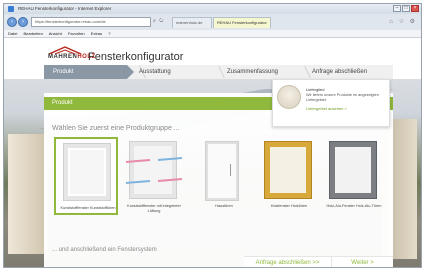 Image resolution: width=425 pixels, height=271 pixels. What do you see at coordinates (89, 72) in the screenshot?
I see `step-produkt: Produkt` at bounding box center [89, 72].